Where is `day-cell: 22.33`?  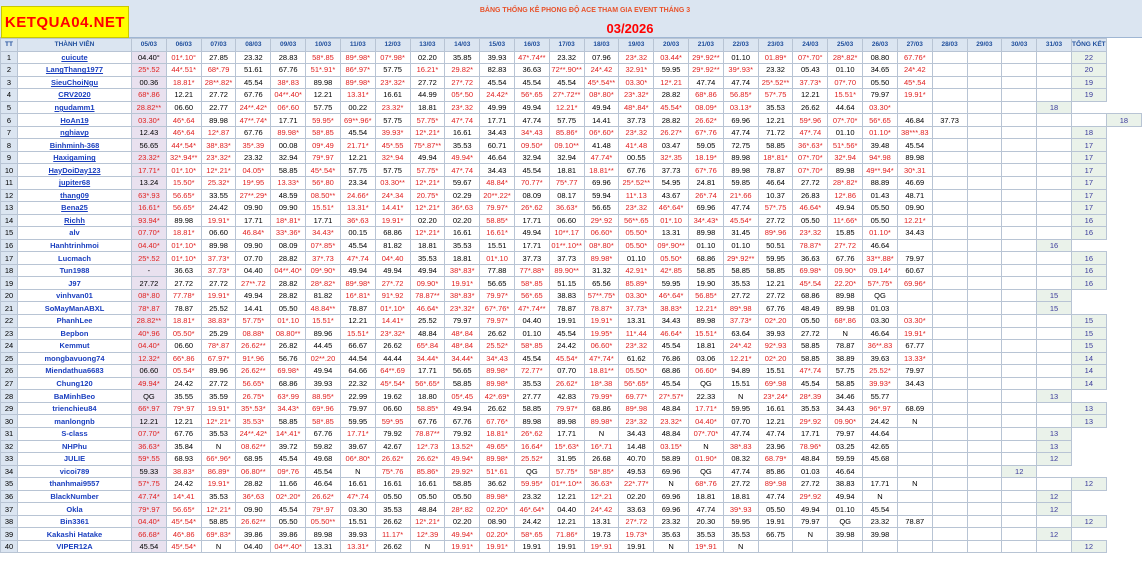
day-cell: 22.33 is located at coordinates (706, 396).